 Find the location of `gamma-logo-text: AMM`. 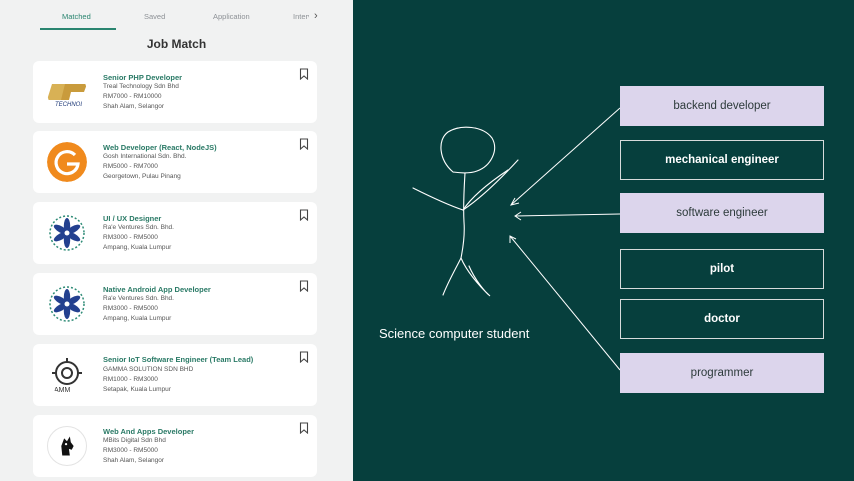

gamma-logo-text: AMM is located at coordinates (62, 390).